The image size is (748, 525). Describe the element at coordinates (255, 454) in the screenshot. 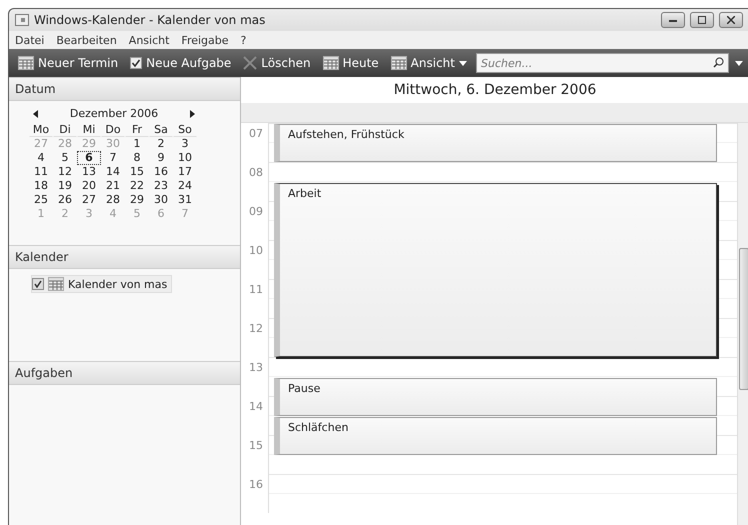

I see `hour-label: 15` at that location.